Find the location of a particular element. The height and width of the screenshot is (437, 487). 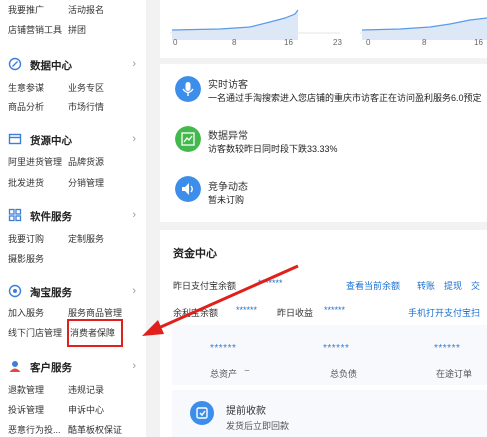

total-liabilities-label: 总负债 is located at coordinates (344, 374).